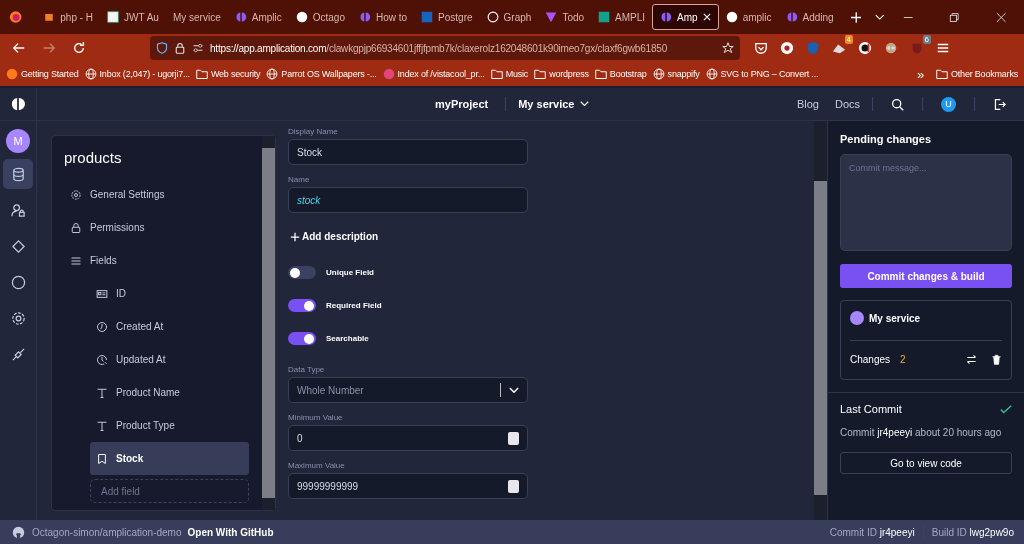 The image size is (1024, 544). I want to click on field-list-item: Updated At, so click(169, 359).